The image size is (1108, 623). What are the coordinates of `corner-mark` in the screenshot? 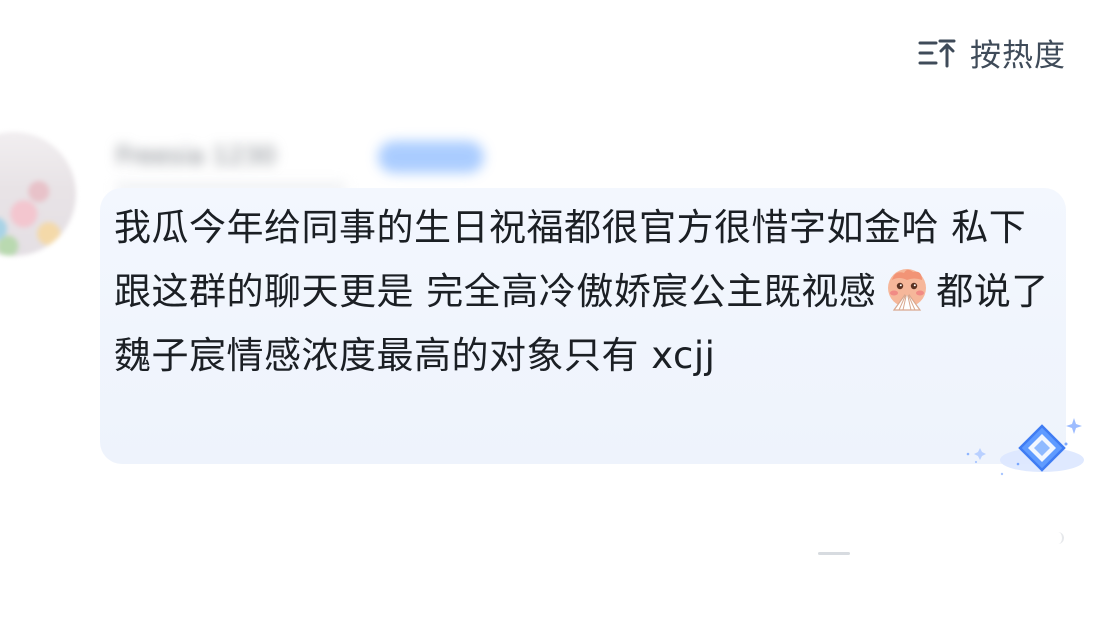 It's located at (1058, 538).